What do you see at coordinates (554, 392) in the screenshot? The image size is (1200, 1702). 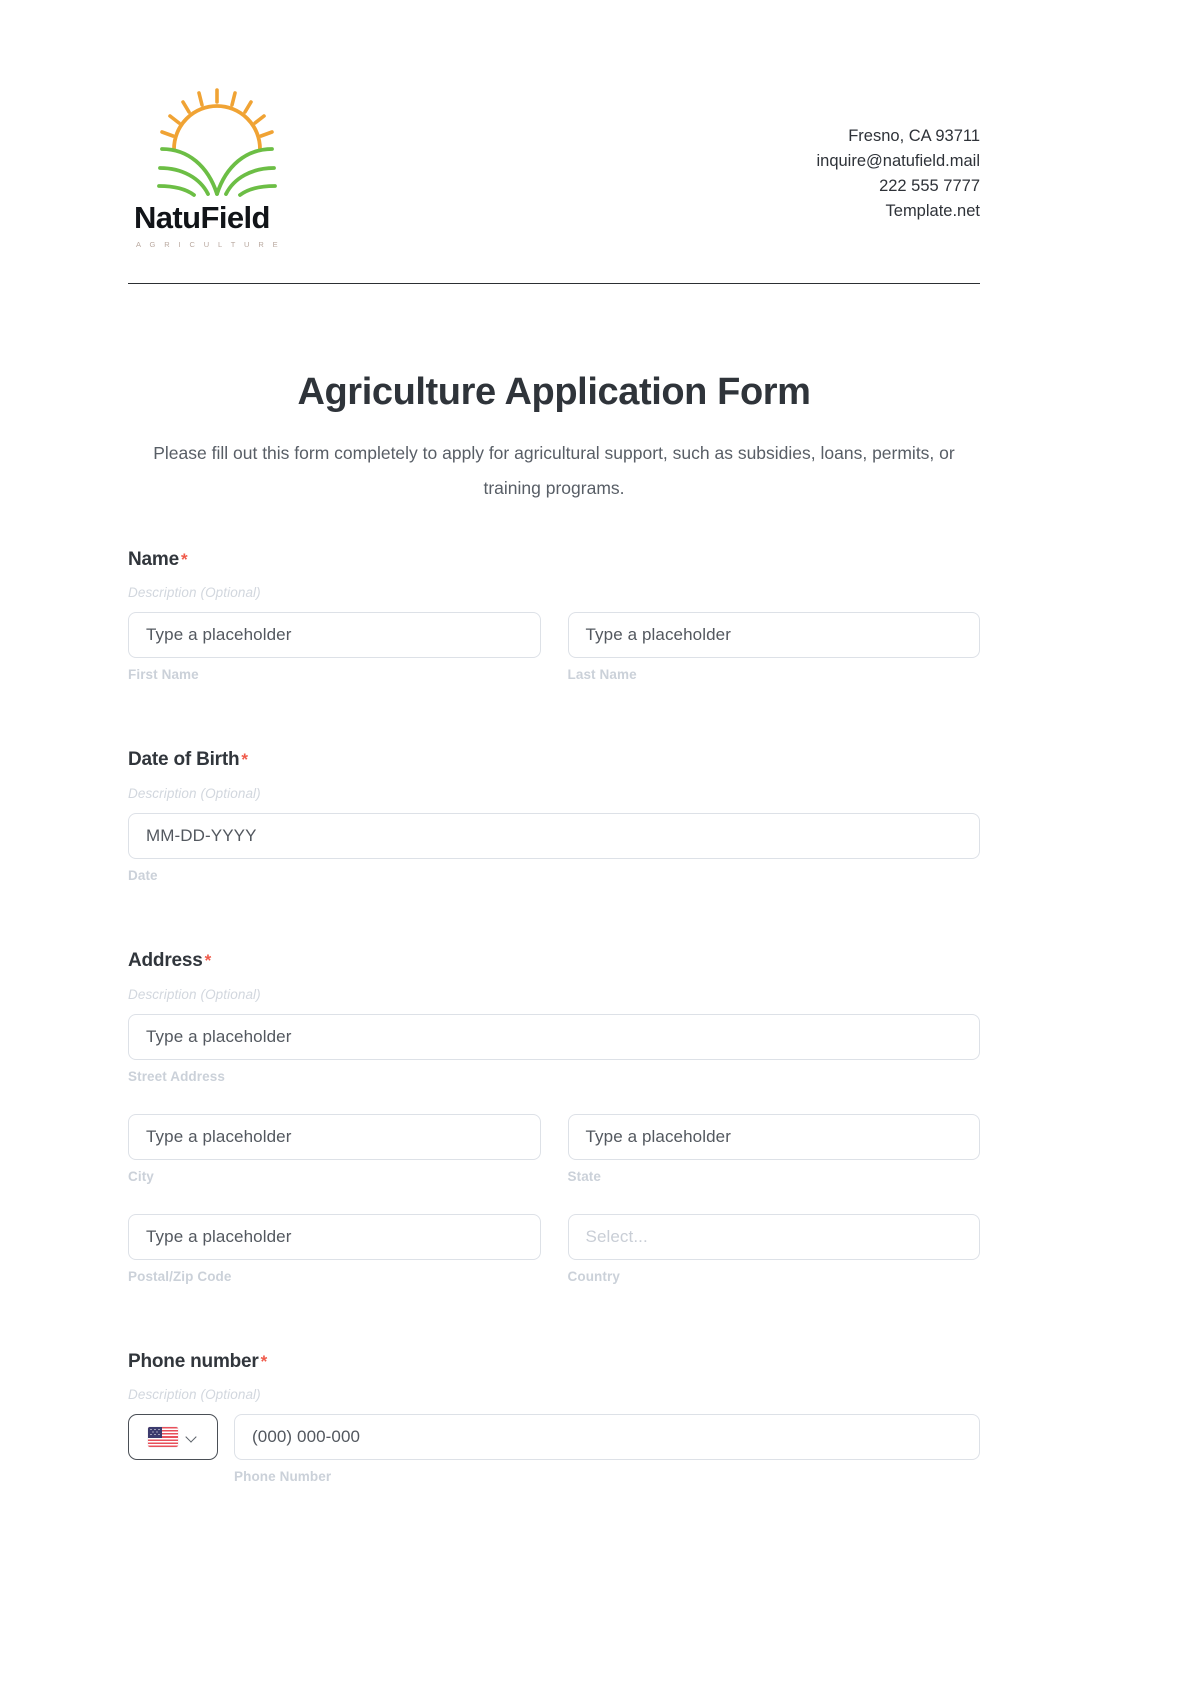 I see `page-title: Agriculture Application Form` at bounding box center [554, 392].